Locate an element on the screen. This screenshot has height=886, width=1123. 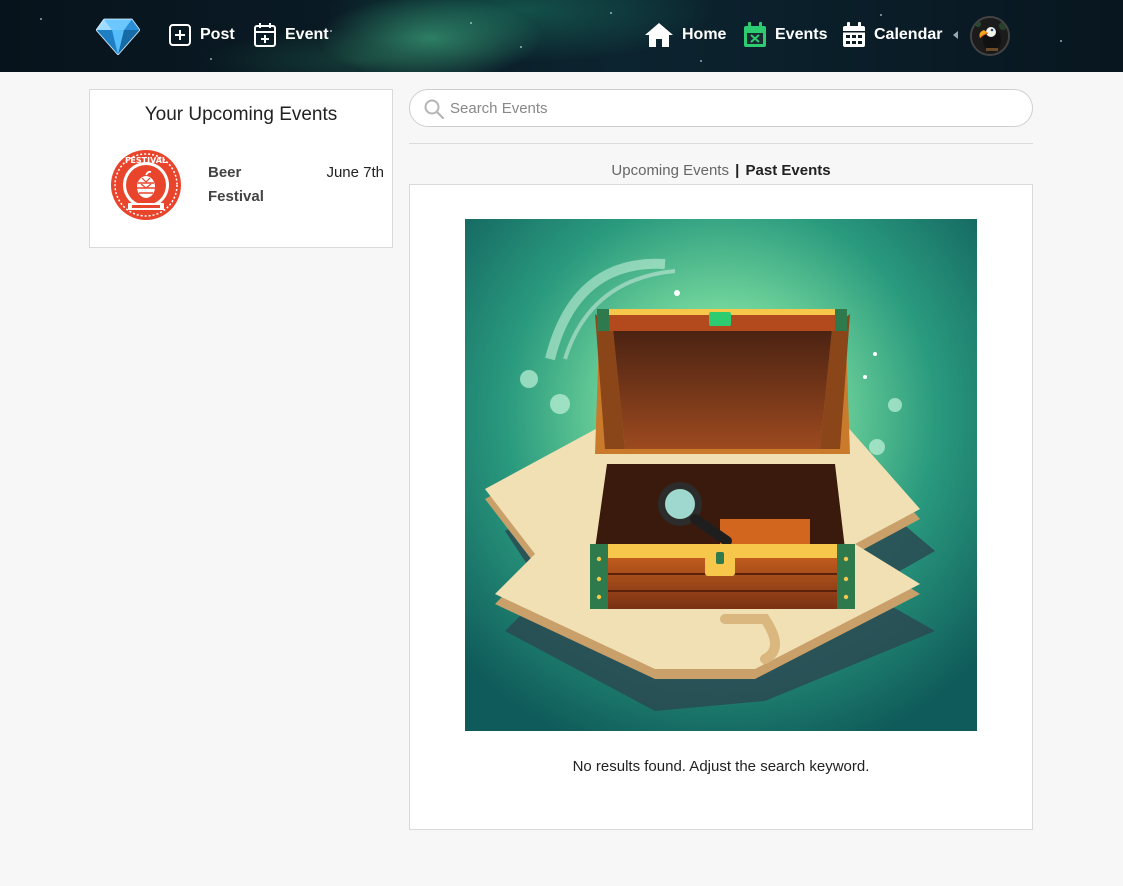
nav-calendar: Calendar is located at coordinates (892, 35).